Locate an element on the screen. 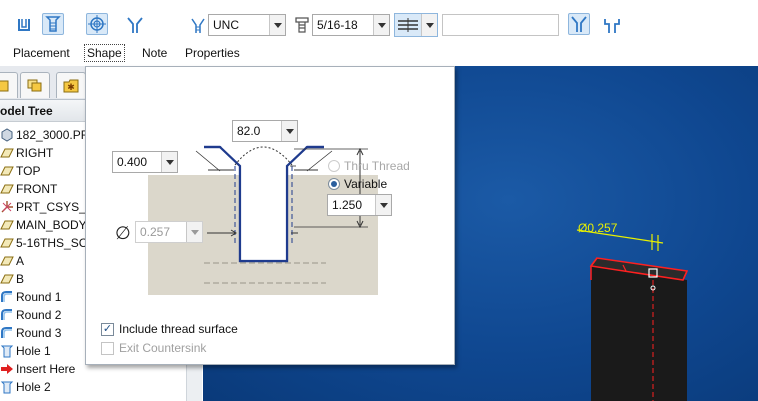 This screenshot has height=401, width=758. thru-thread-radio: Thru Thread is located at coordinates (369, 166).